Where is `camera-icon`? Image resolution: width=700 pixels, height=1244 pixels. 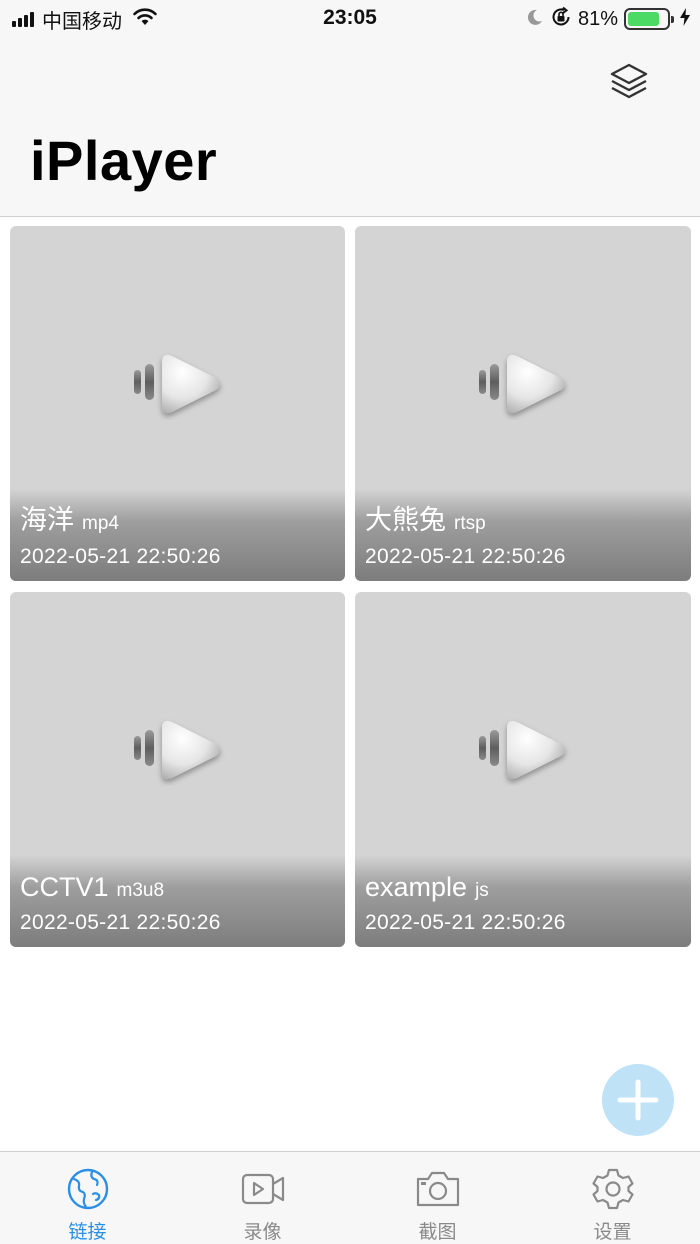 camera-icon is located at coordinates (438, 1188).